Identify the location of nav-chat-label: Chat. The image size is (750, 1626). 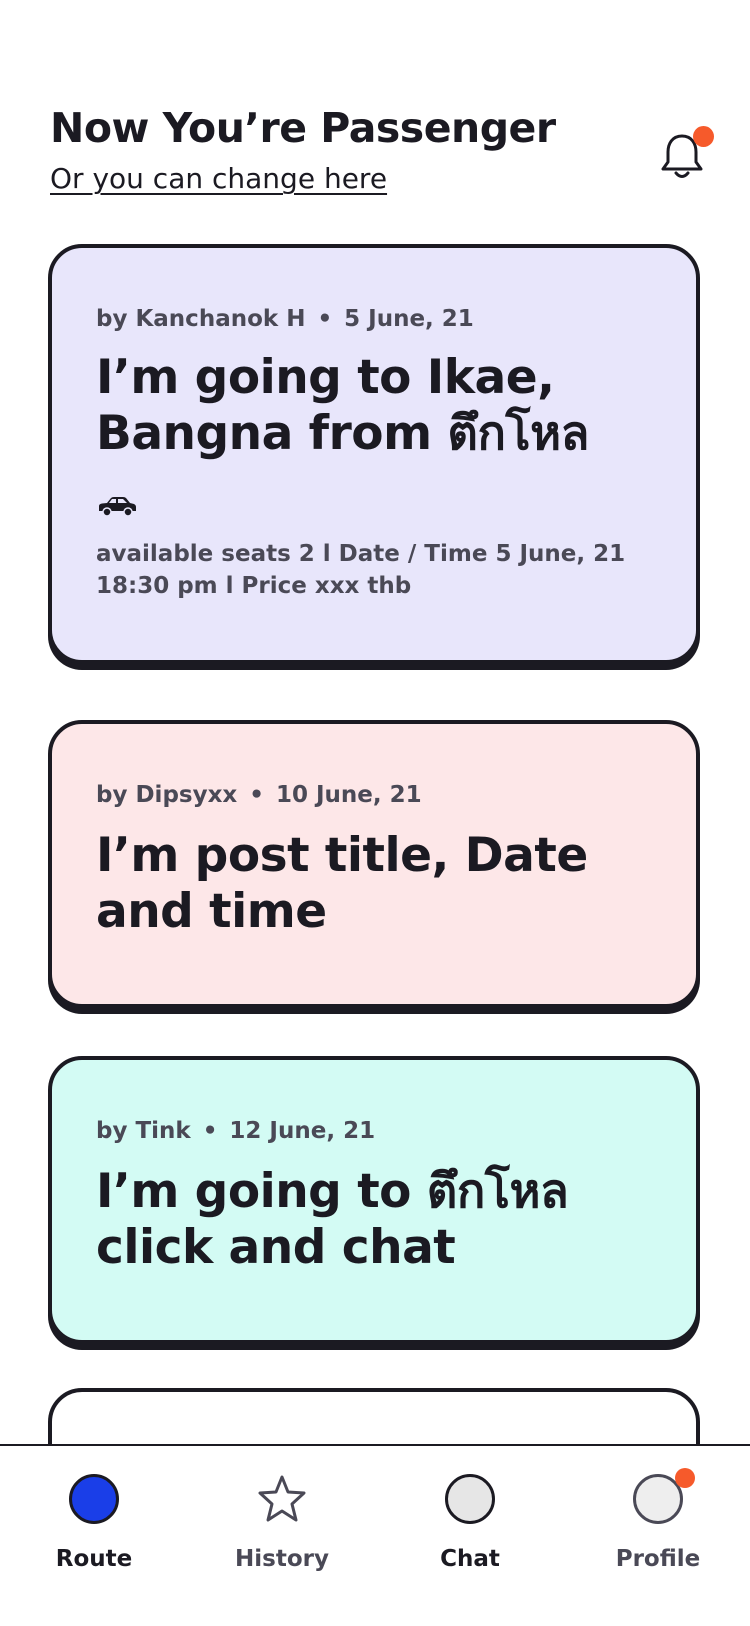
(470, 1559).